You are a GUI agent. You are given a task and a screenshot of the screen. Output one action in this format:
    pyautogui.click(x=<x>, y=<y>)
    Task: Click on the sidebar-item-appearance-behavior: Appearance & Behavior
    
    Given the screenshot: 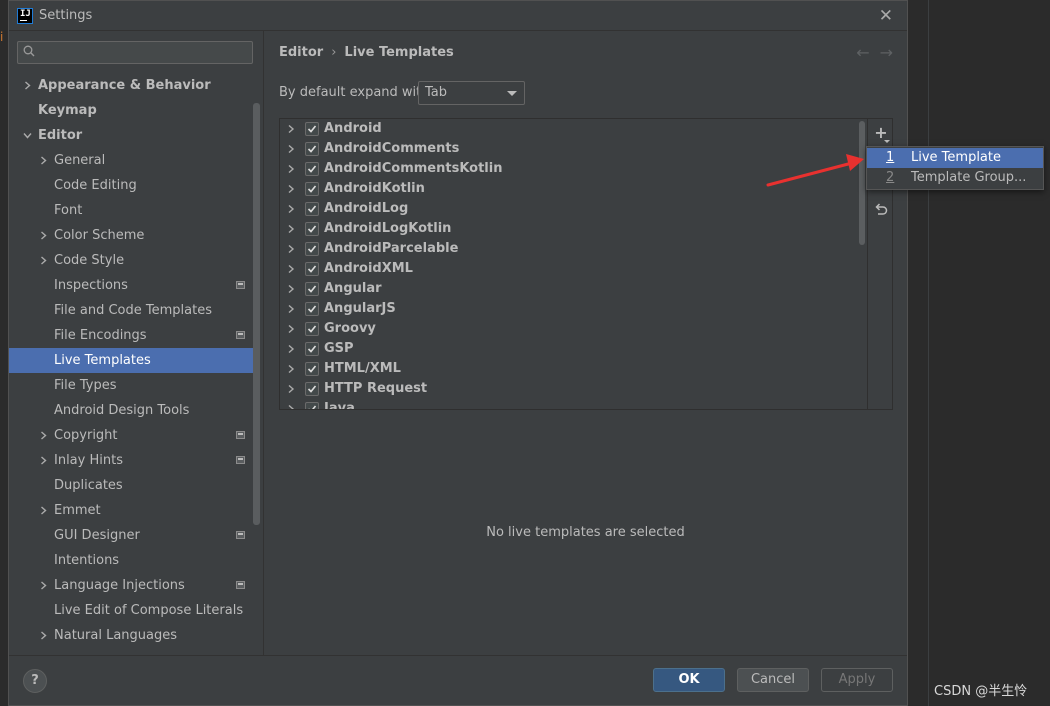 What is the action you would take?
    pyautogui.click(x=131, y=85)
    